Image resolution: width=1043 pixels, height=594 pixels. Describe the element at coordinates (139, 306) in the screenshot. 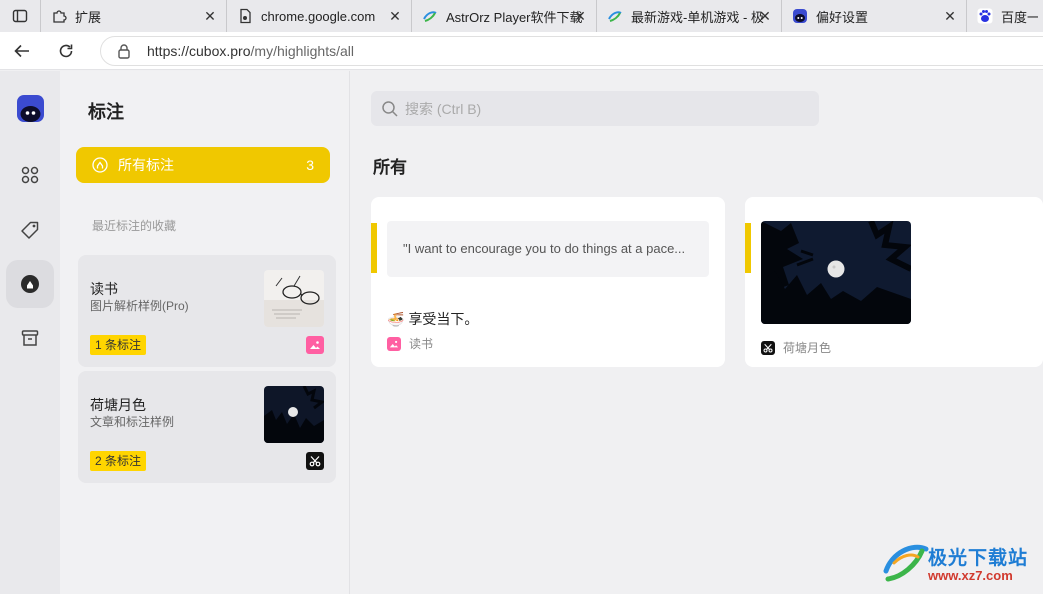

I see `item-subtitle: 图片解析样例(Pro)` at that location.